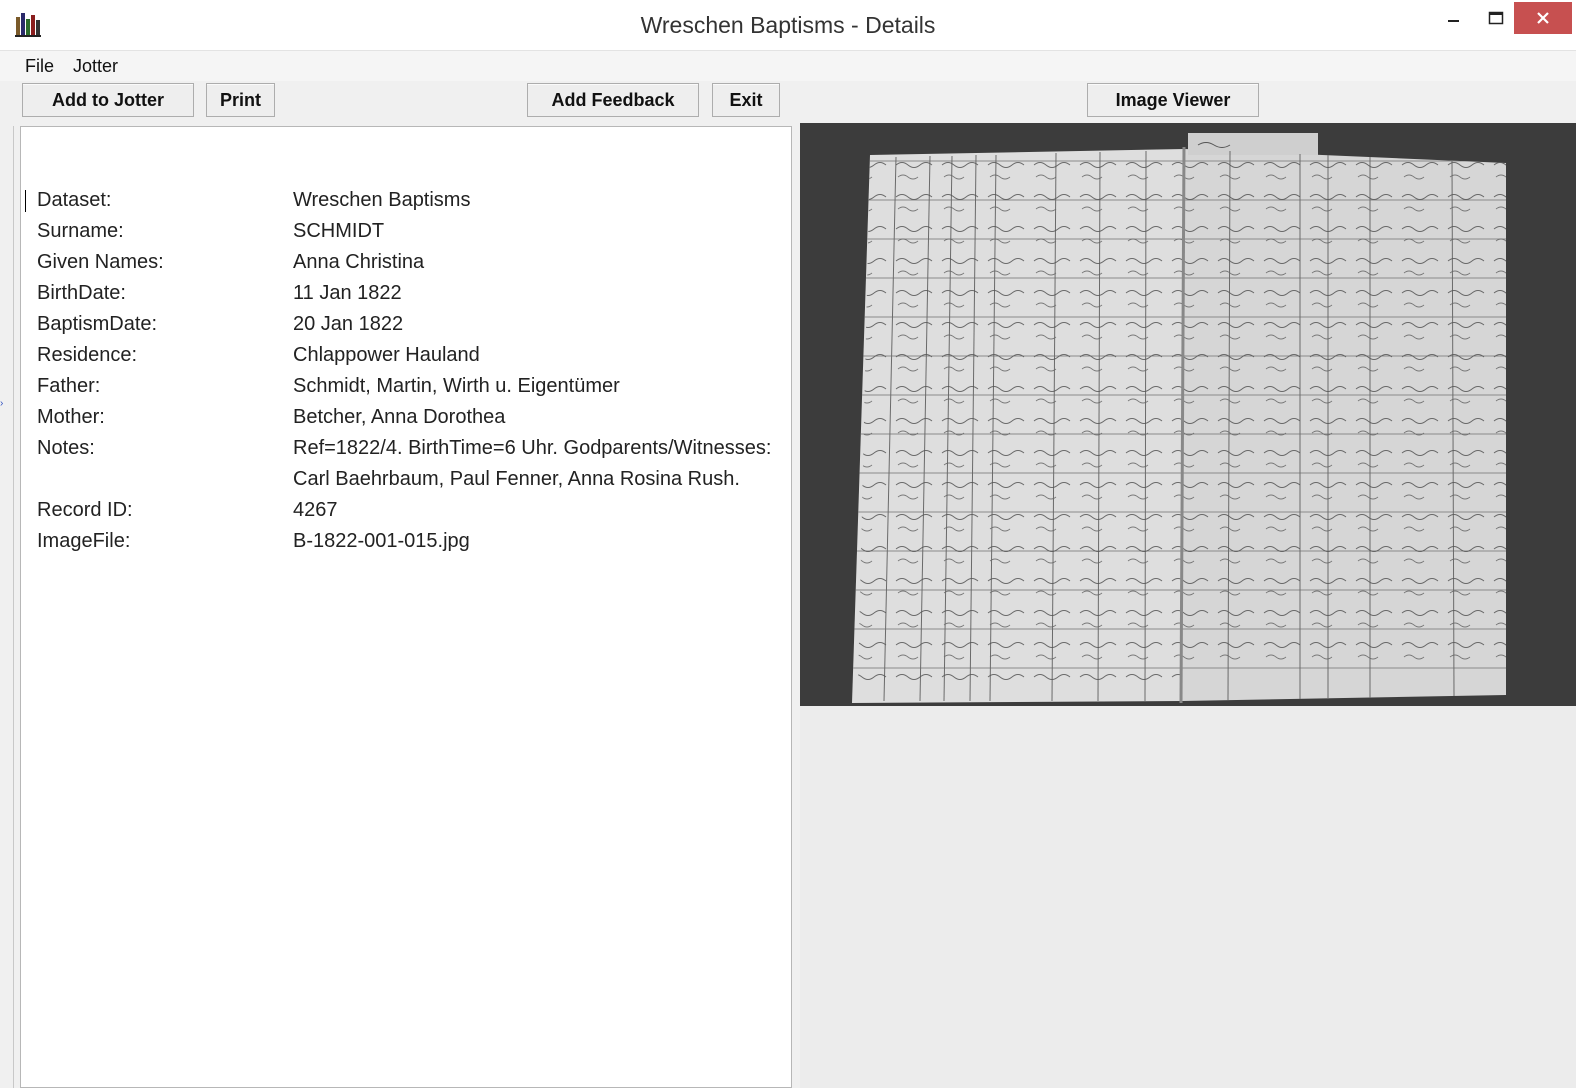  I want to click on menu-bar: File Jotter, so click(788, 65).